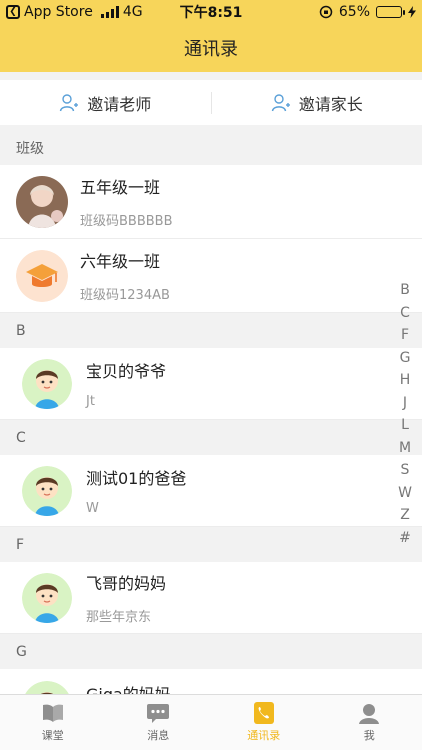  Describe the element at coordinates (126, 583) in the screenshot. I see `contact-name: 飞哥的妈妈` at that location.